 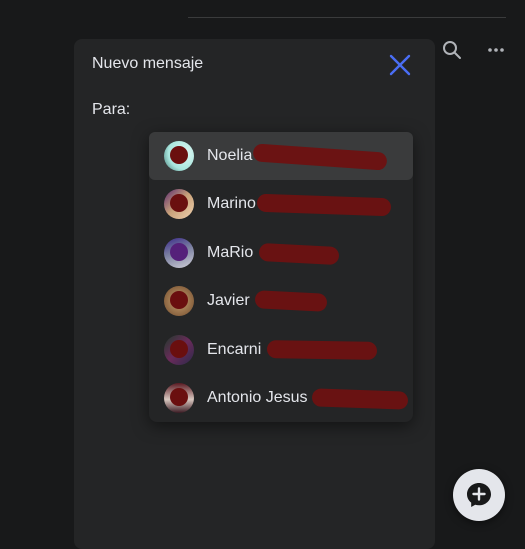 I want to click on recipient-label: Para:, so click(x=111, y=109).